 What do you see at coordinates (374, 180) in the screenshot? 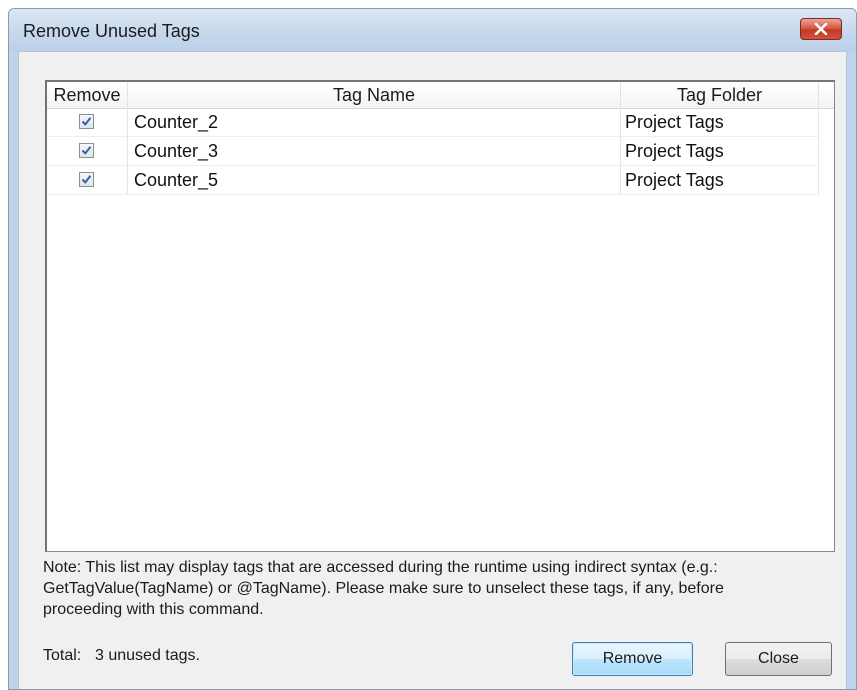
I see `tag-name-cell: Counter_5` at bounding box center [374, 180].